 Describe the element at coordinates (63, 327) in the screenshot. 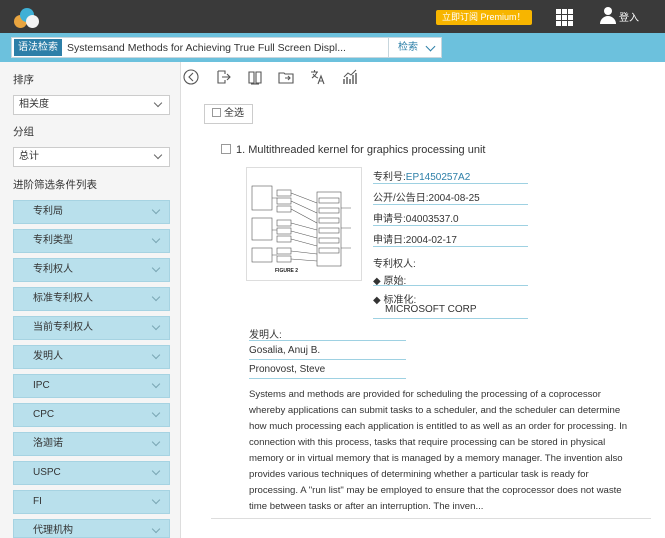

I see `facet-label: 当前专利权人` at that location.